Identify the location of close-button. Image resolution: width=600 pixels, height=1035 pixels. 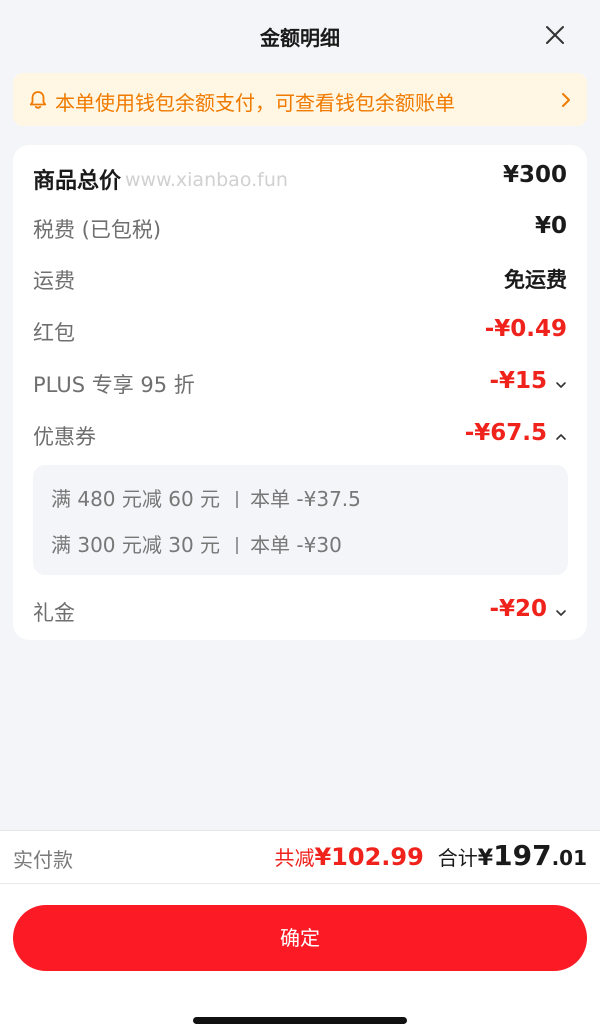
(555, 35).